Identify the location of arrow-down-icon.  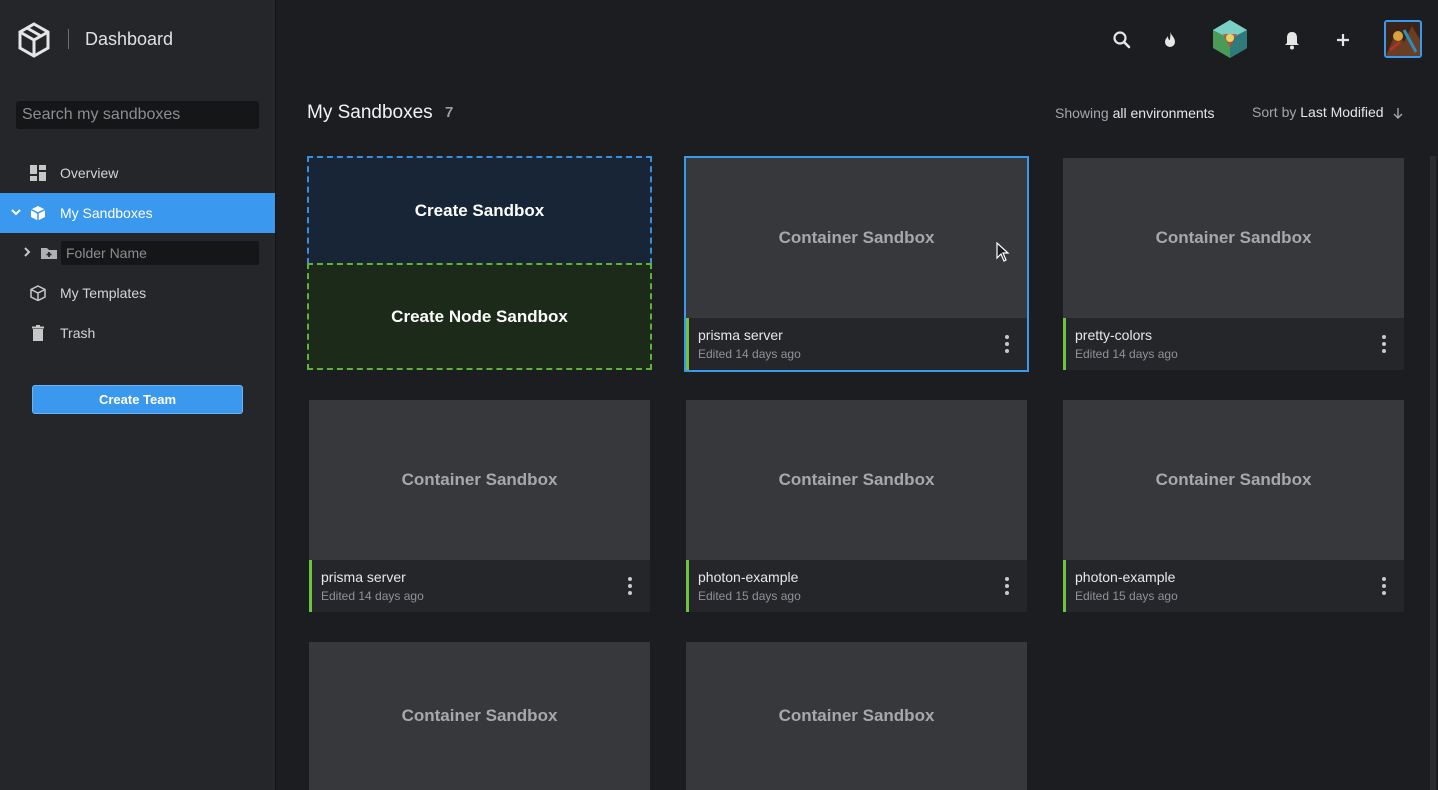
(1398, 113).